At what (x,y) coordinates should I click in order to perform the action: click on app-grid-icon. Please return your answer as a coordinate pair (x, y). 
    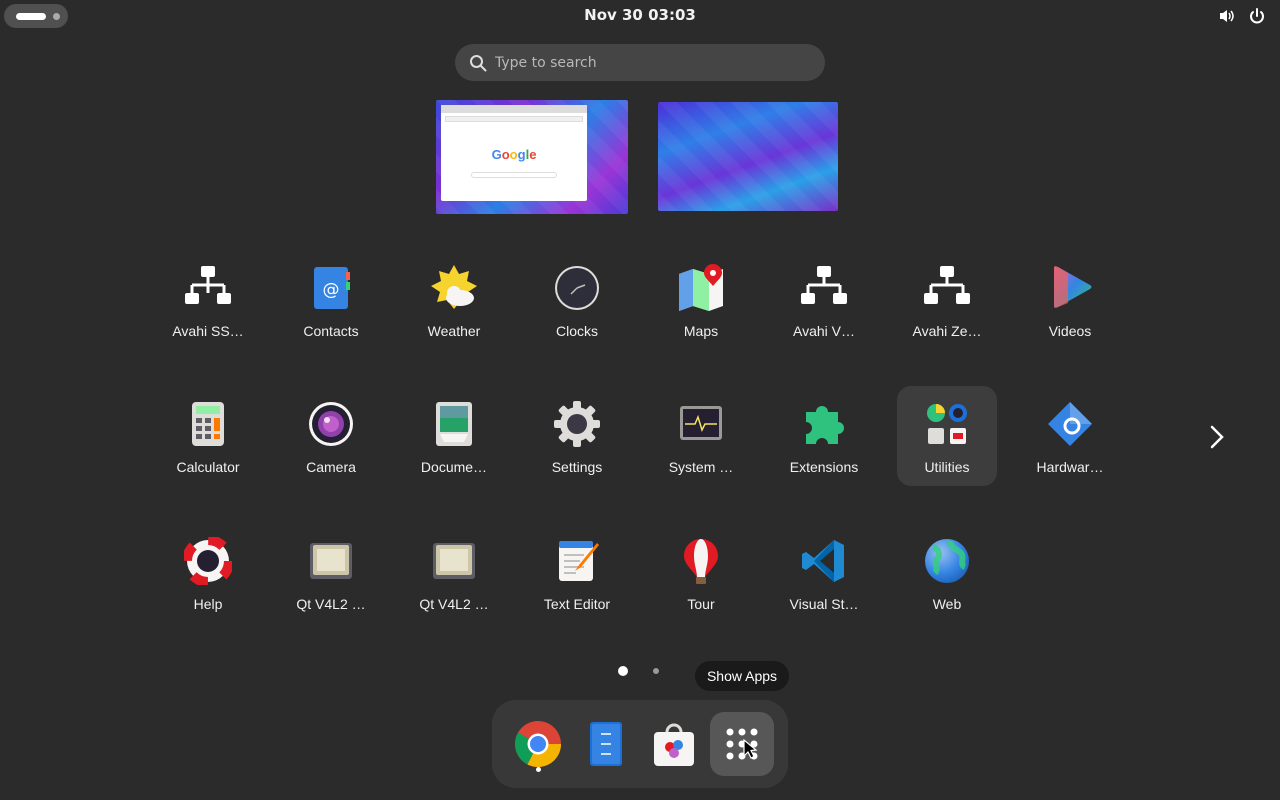
    Looking at the image, I should click on (742, 744).